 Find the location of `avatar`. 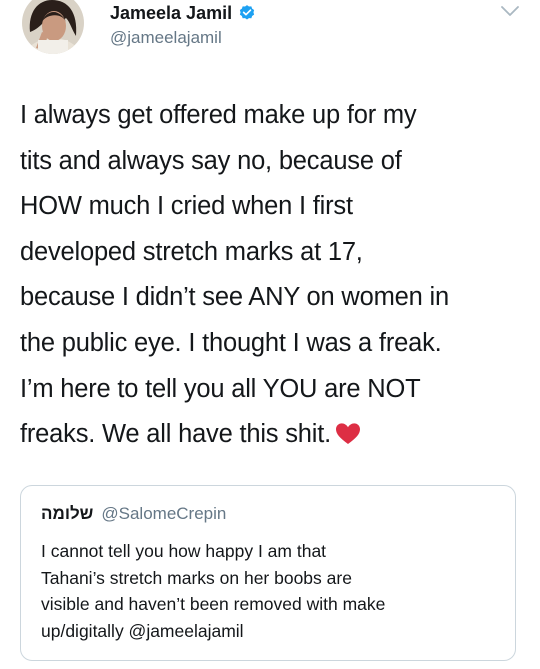

avatar is located at coordinates (53, 27).